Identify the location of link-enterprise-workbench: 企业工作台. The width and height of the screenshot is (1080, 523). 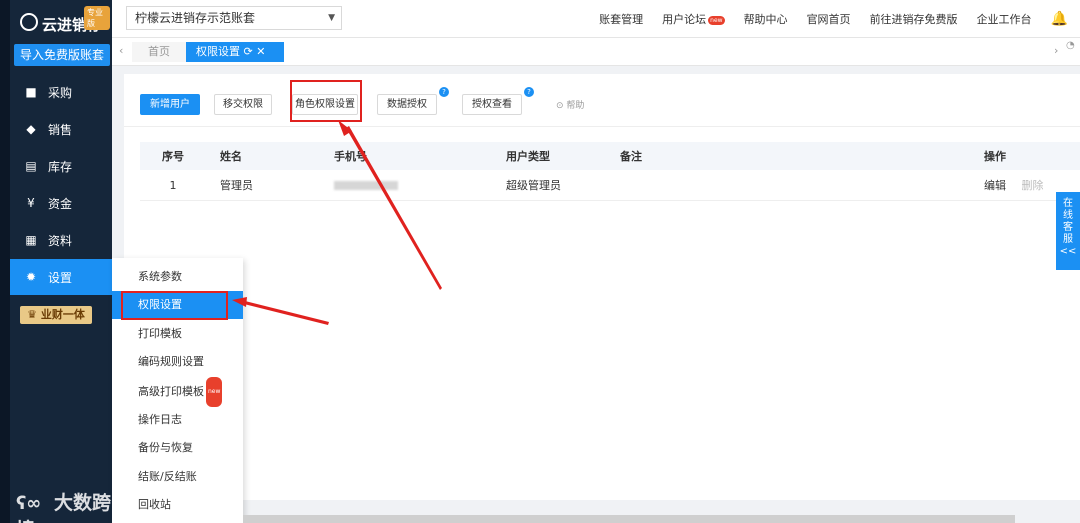
(1004, 19).